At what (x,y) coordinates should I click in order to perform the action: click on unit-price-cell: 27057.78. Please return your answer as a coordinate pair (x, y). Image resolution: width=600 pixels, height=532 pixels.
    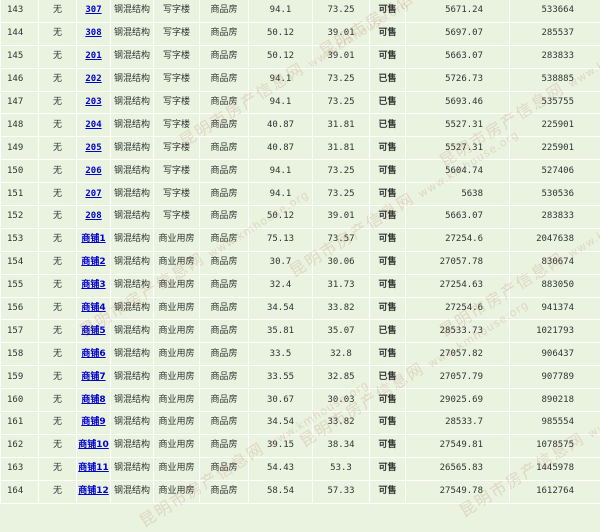
    Looking at the image, I should click on (458, 262).